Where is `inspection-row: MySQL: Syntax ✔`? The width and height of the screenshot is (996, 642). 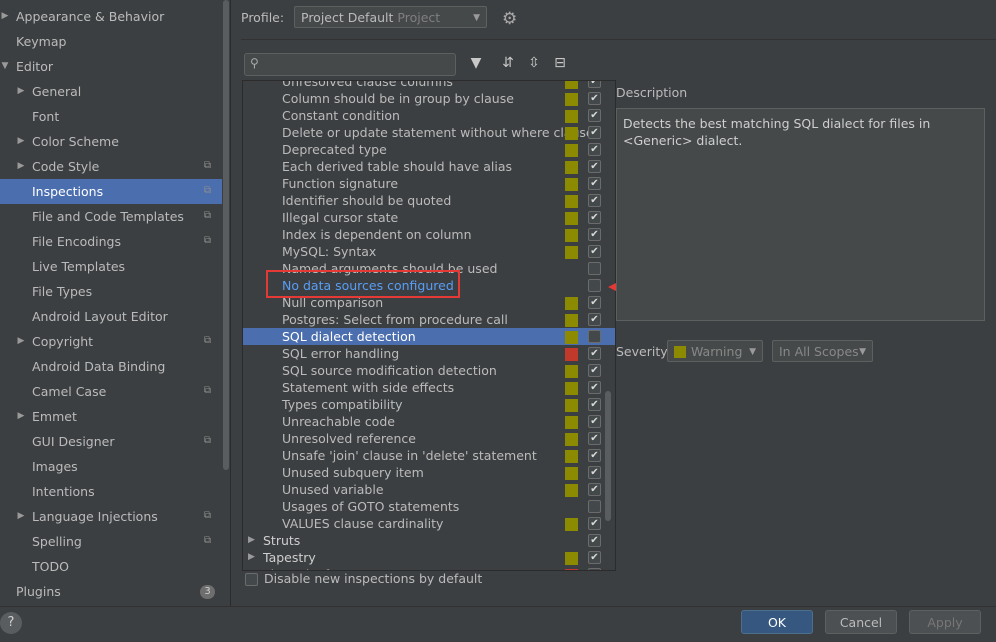
inspection-row: MySQL: Syntax ✔ is located at coordinates (429, 251).